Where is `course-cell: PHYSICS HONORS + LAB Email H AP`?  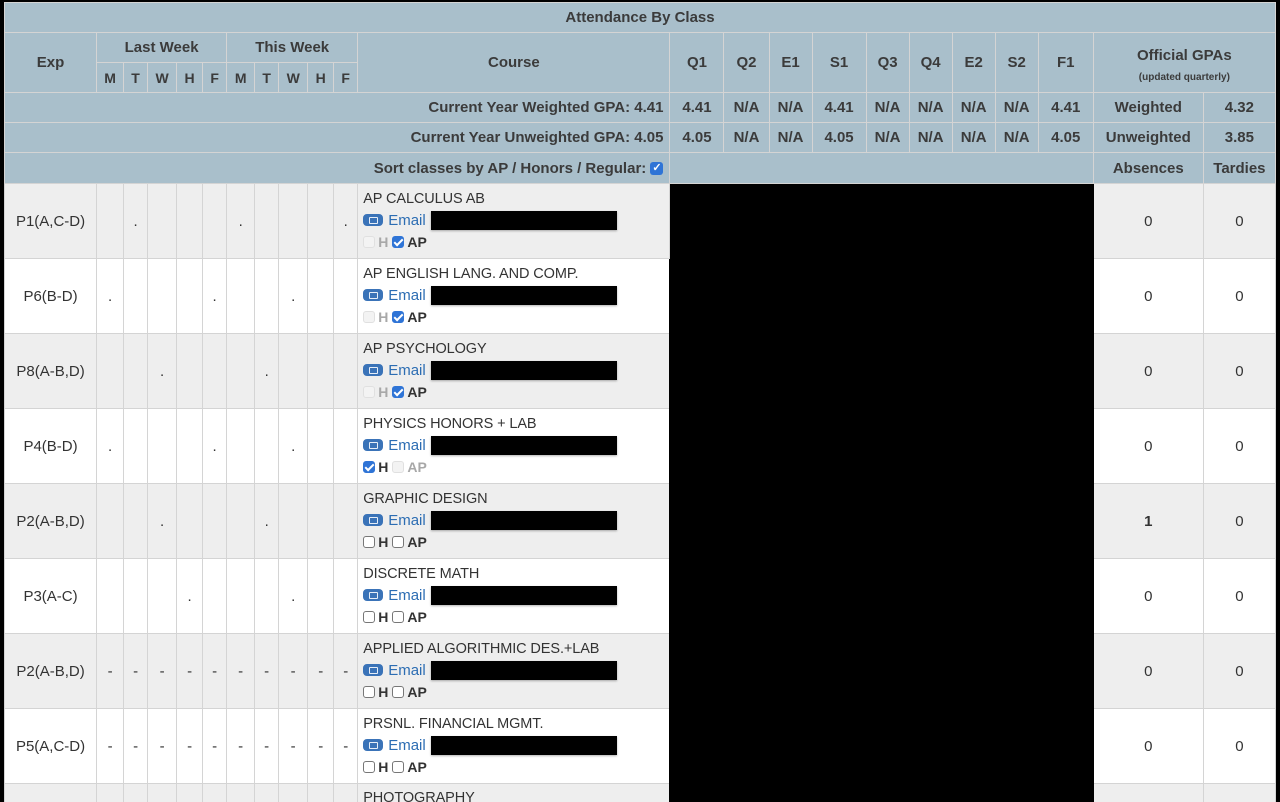 course-cell: PHYSICS HONORS + LAB Email H AP is located at coordinates (514, 446).